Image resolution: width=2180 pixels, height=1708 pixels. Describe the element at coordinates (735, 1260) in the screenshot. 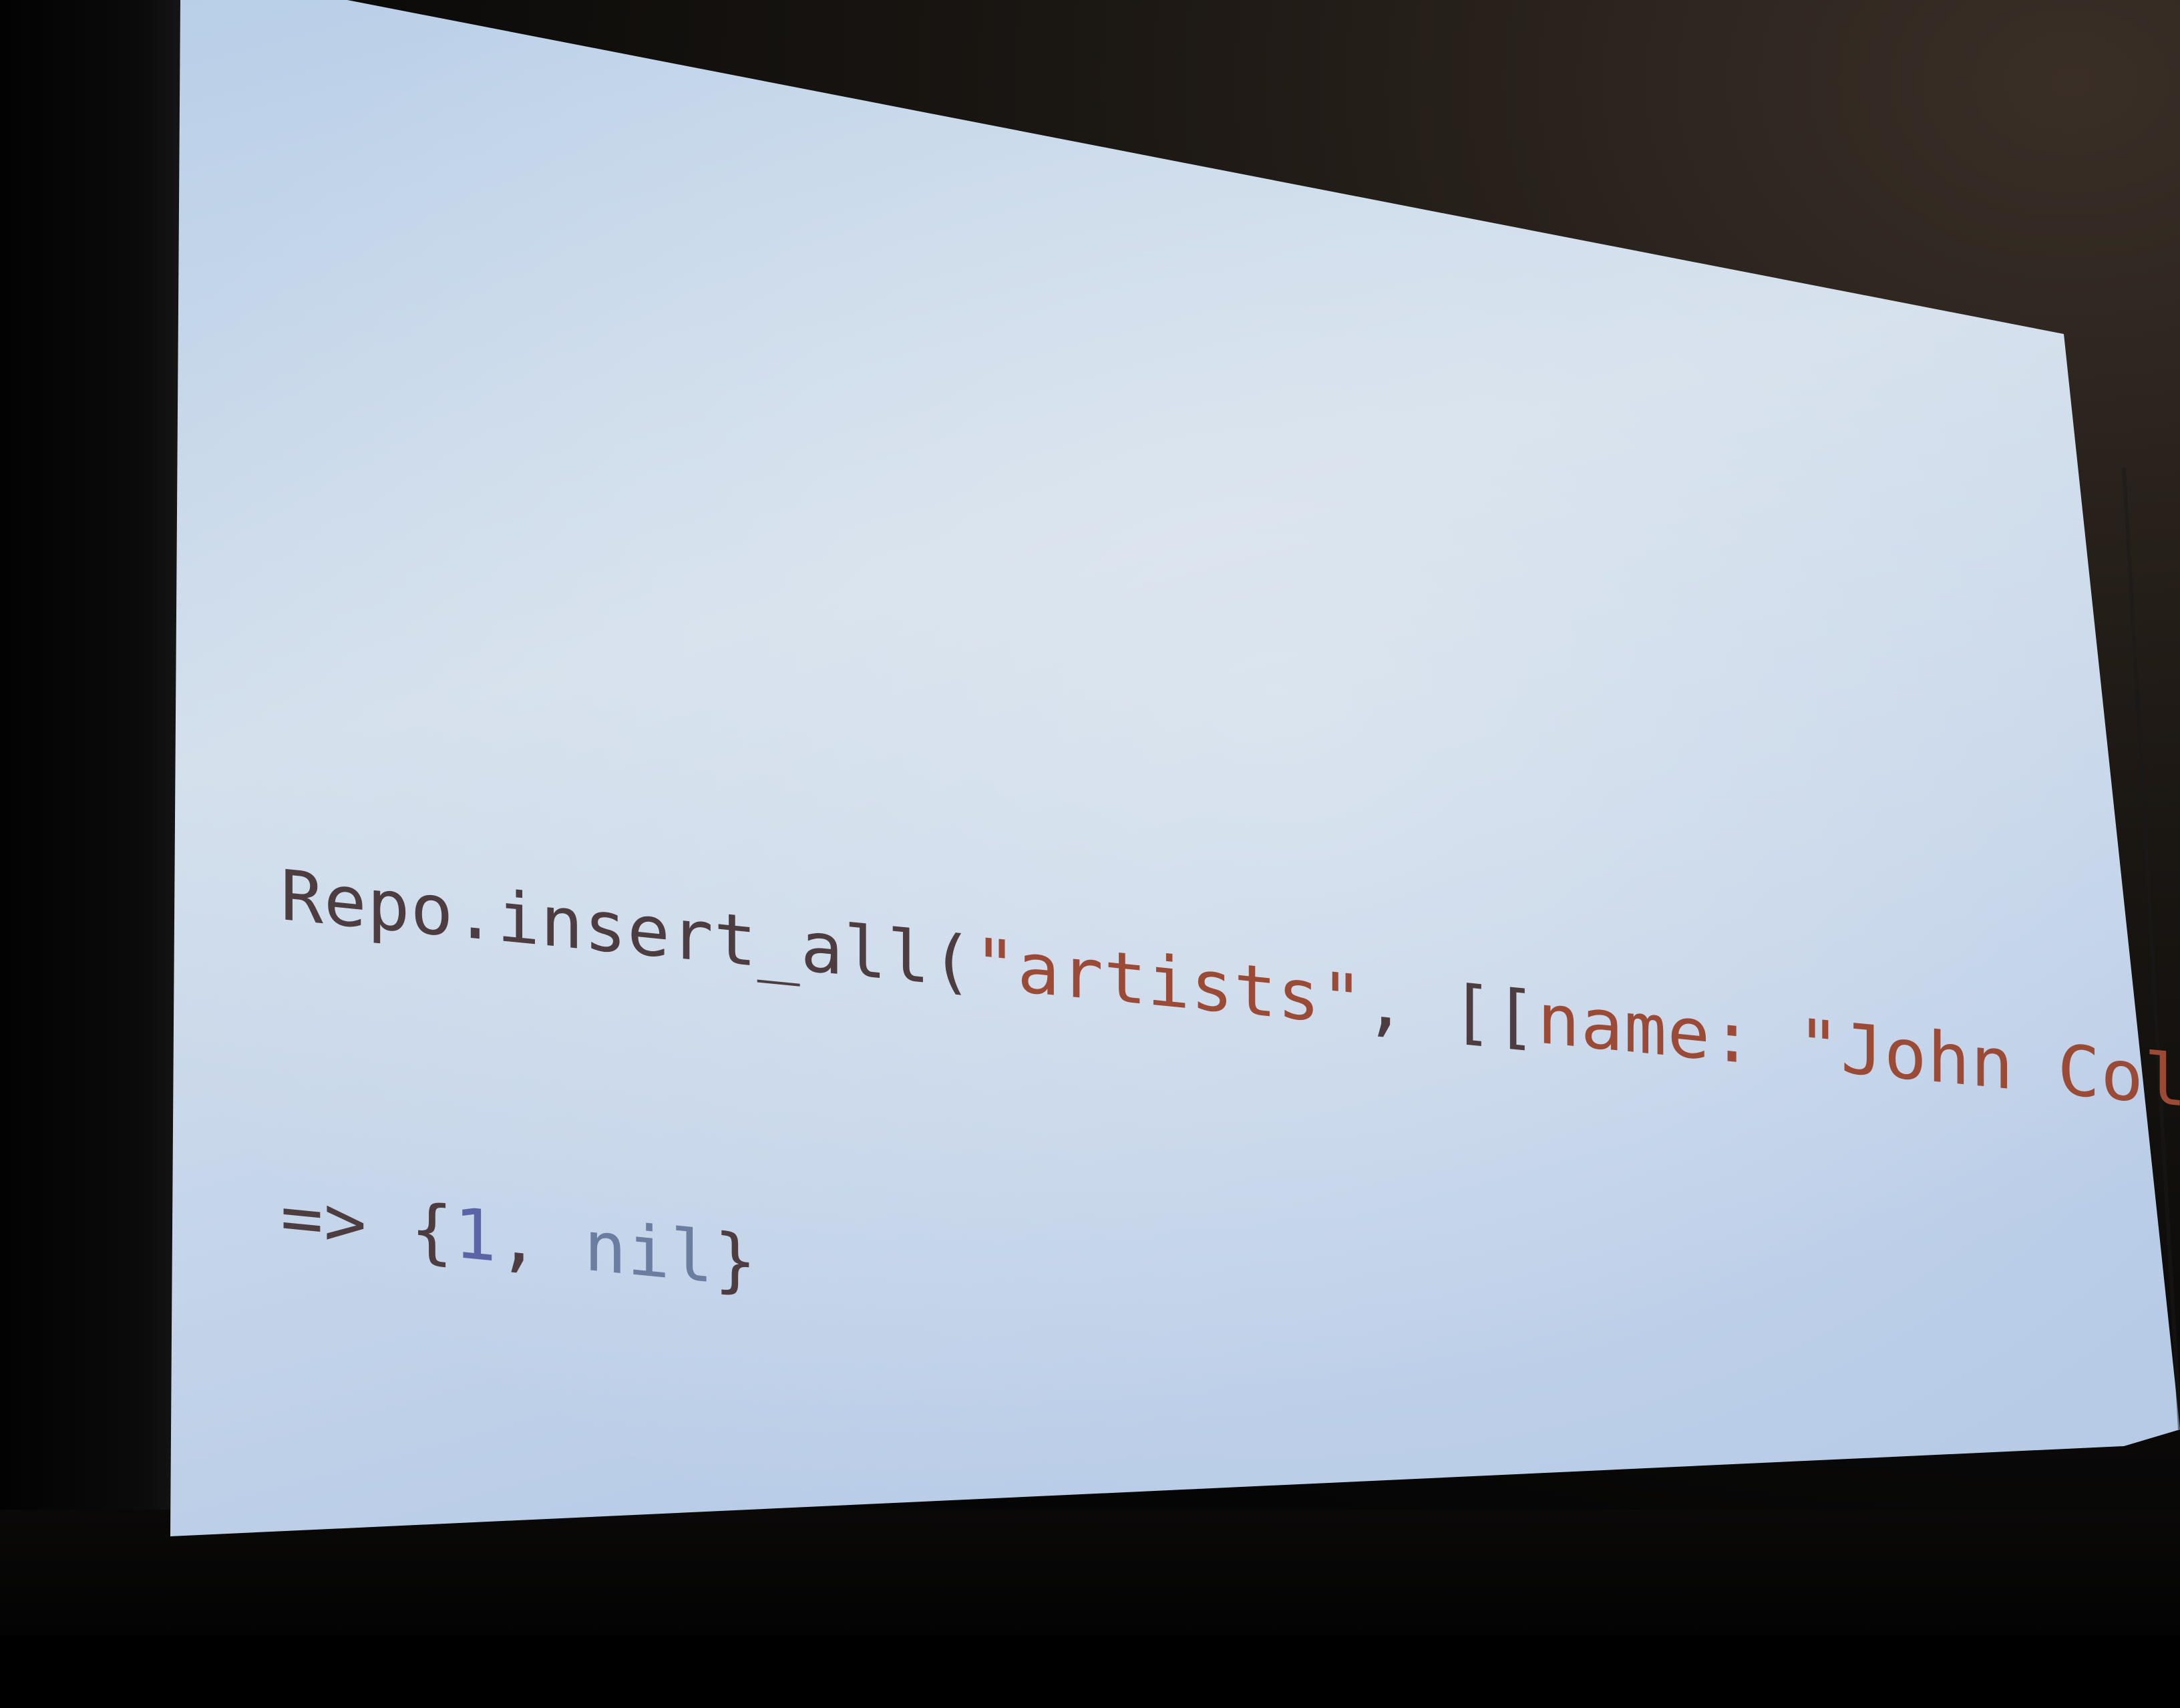

I see `code-brace-close: }` at that location.